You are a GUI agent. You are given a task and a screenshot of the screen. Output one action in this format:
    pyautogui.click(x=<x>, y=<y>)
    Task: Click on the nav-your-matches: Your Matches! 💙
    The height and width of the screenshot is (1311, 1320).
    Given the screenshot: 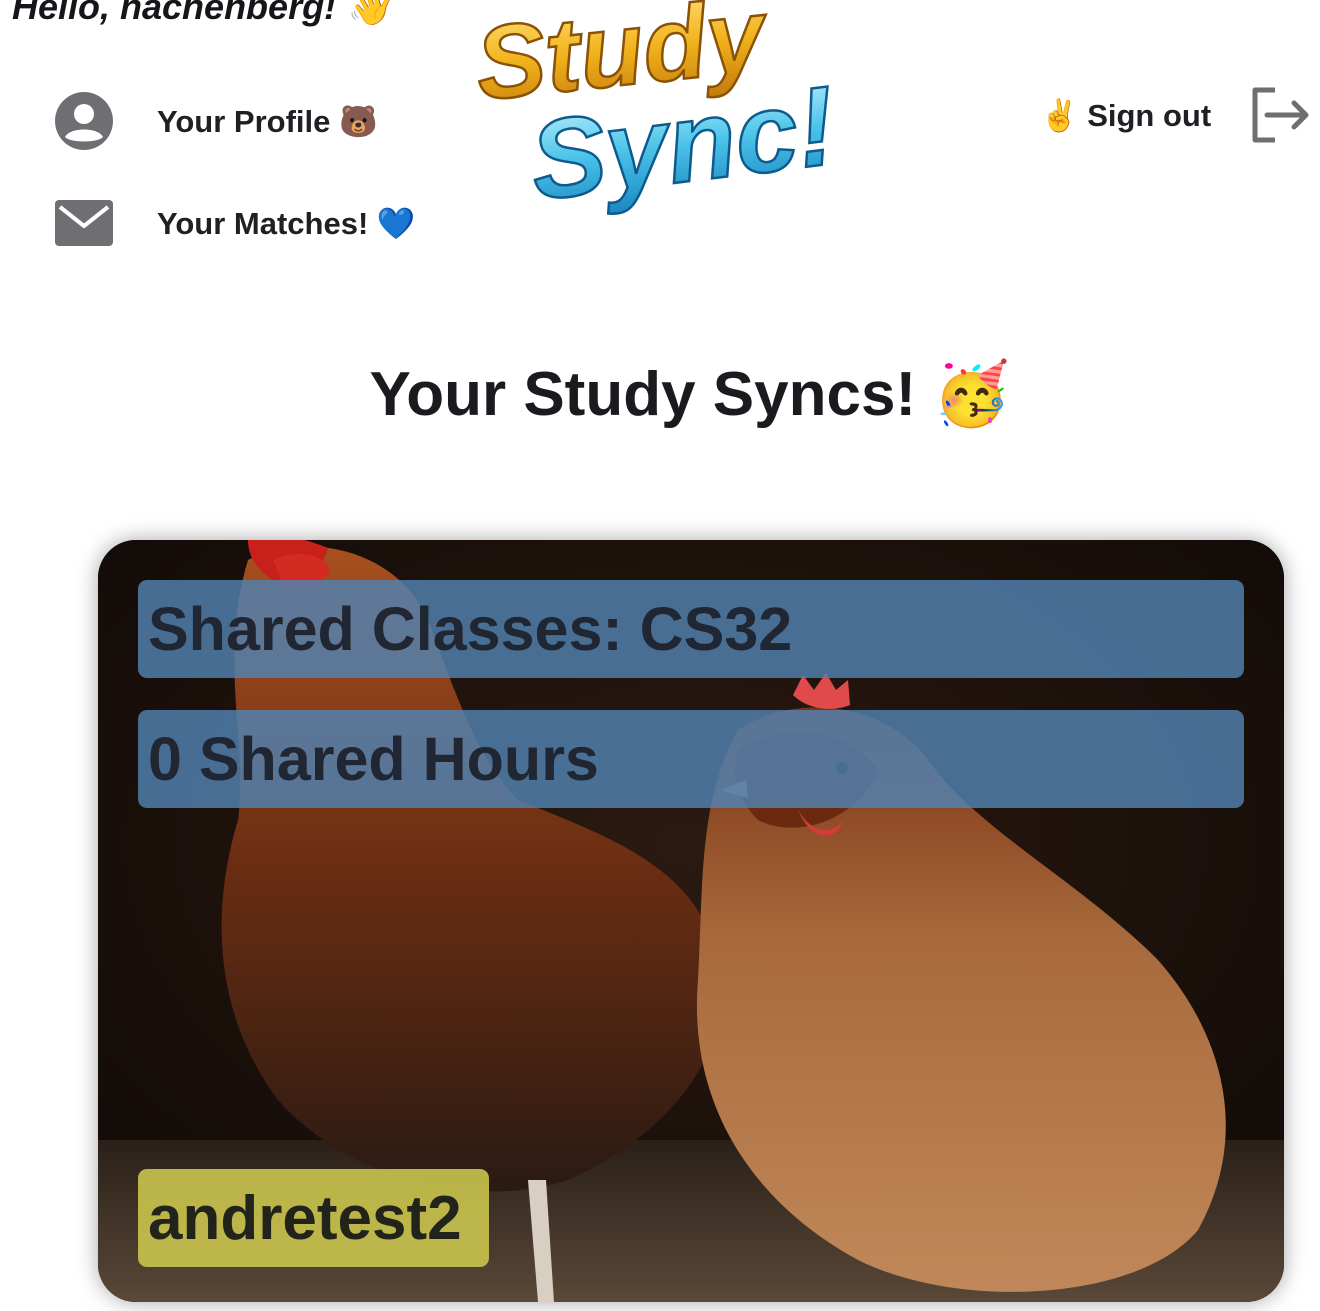 What is the action you would take?
    pyautogui.click(x=235, y=223)
    